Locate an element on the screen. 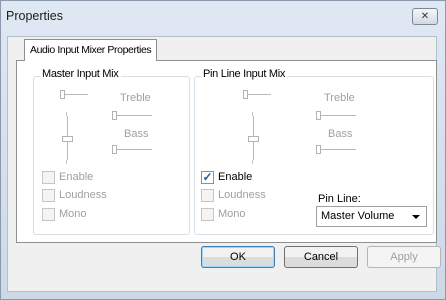 Image resolution: width=446 pixels, height=300 pixels. master-loudness-label: Loudness is located at coordinates (83, 195).